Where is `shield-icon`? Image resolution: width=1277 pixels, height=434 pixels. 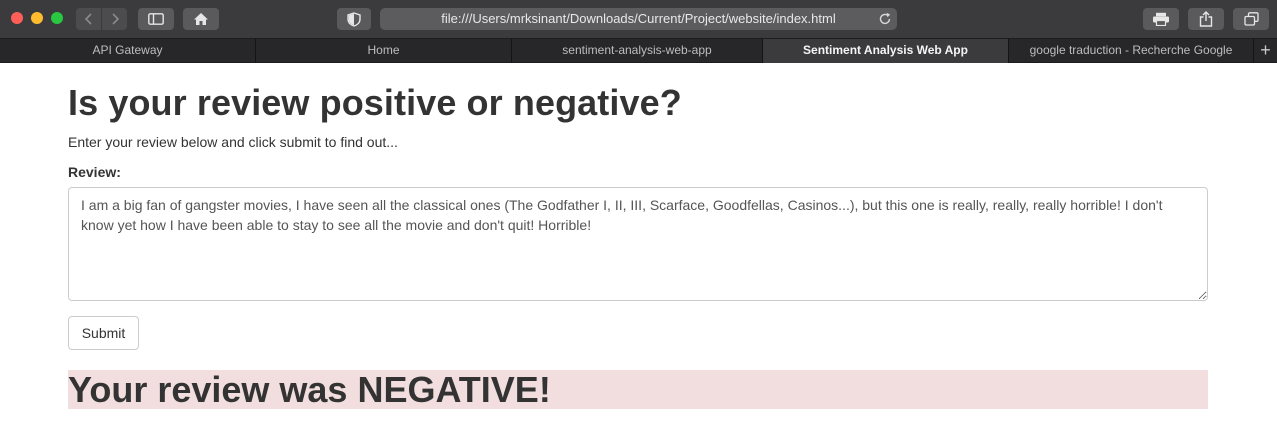
shield-icon is located at coordinates (354, 19).